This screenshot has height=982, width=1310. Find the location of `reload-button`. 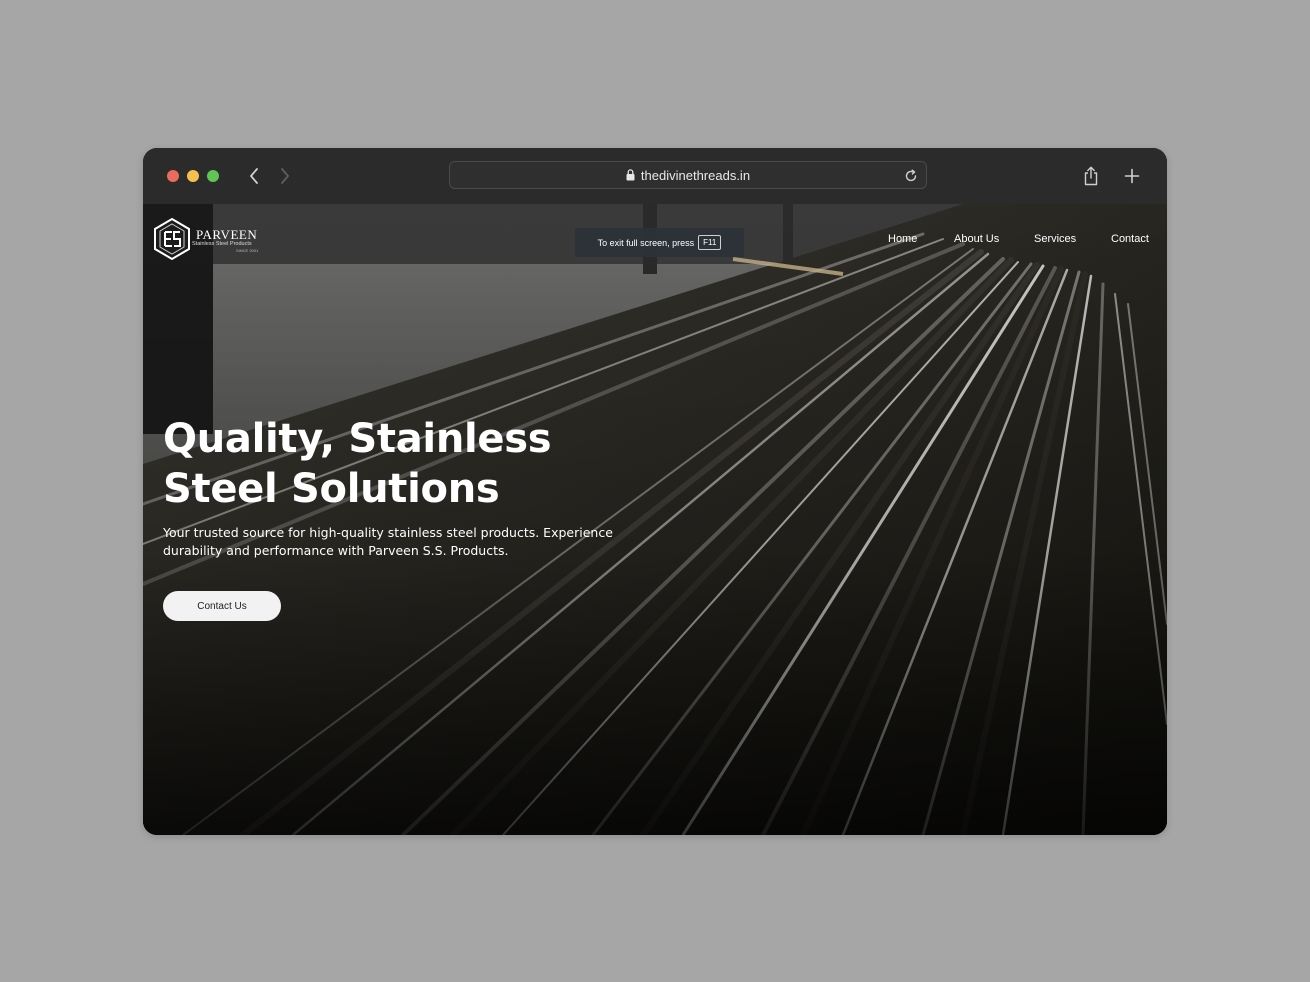

reload-button is located at coordinates (911, 177).